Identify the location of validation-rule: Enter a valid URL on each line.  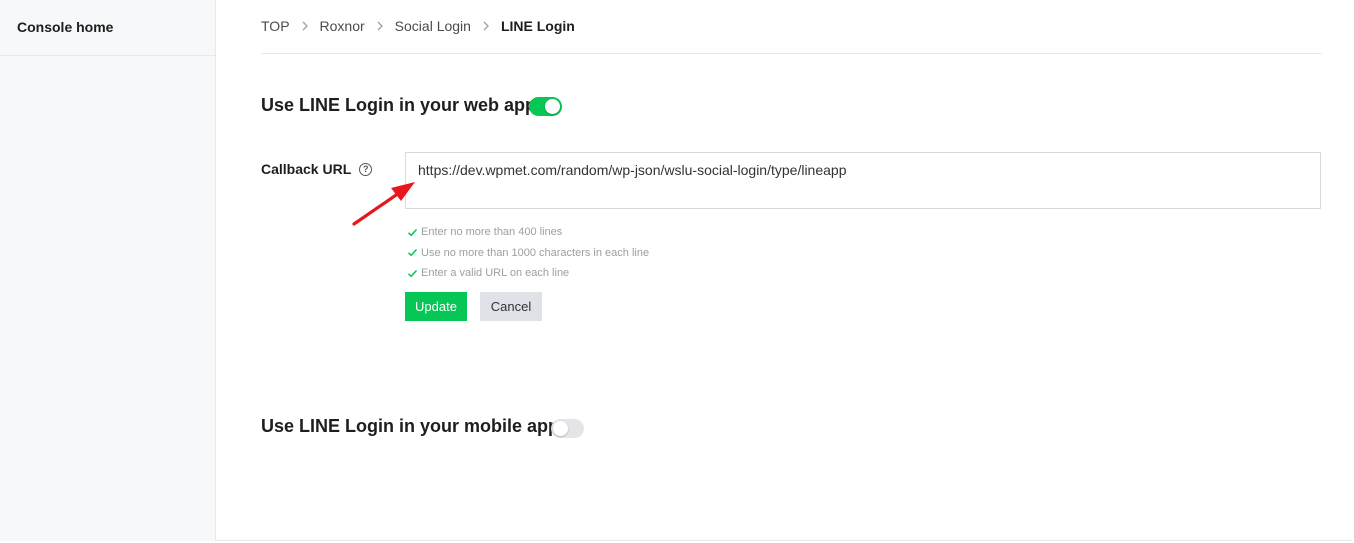
(528, 273).